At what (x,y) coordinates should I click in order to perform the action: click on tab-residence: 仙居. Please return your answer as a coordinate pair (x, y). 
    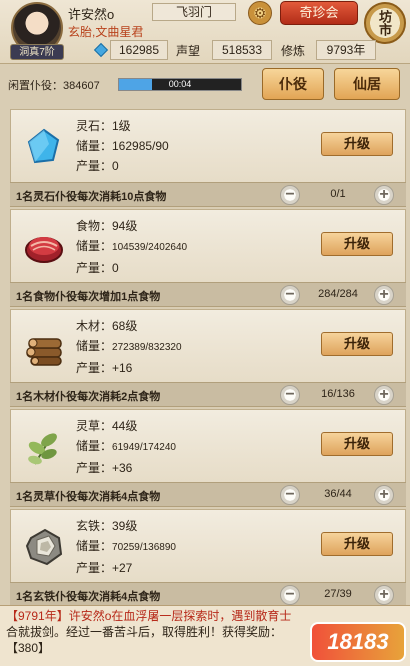
    Looking at the image, I should click on (367, 84).